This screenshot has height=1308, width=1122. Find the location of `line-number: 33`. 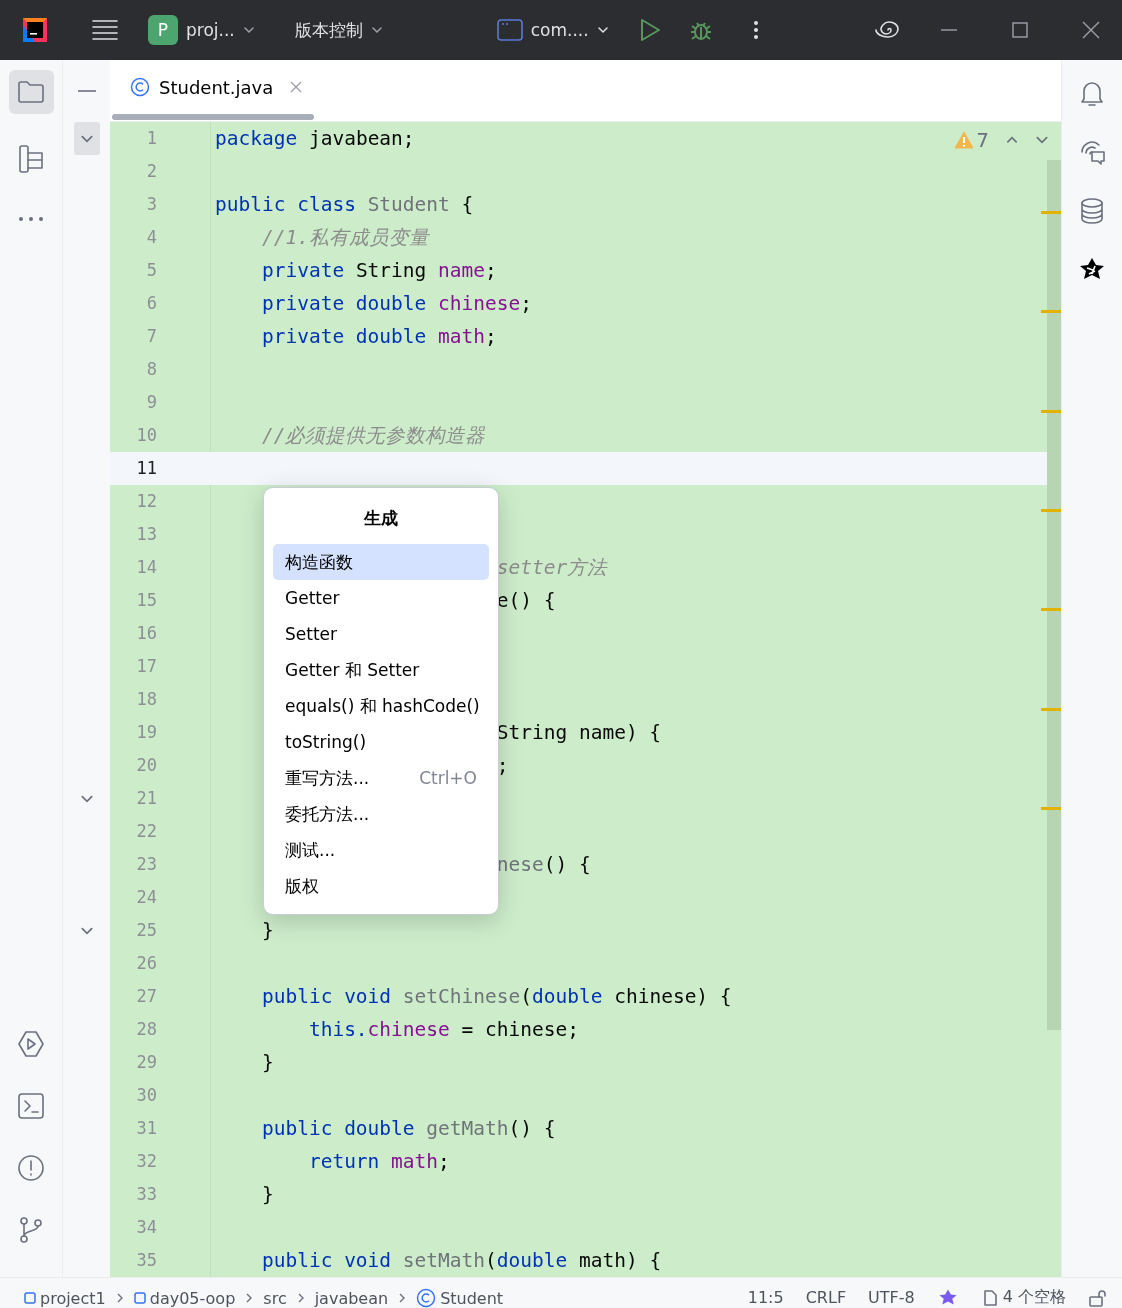

line-number: 33 is located at coordinates (146, 1194).